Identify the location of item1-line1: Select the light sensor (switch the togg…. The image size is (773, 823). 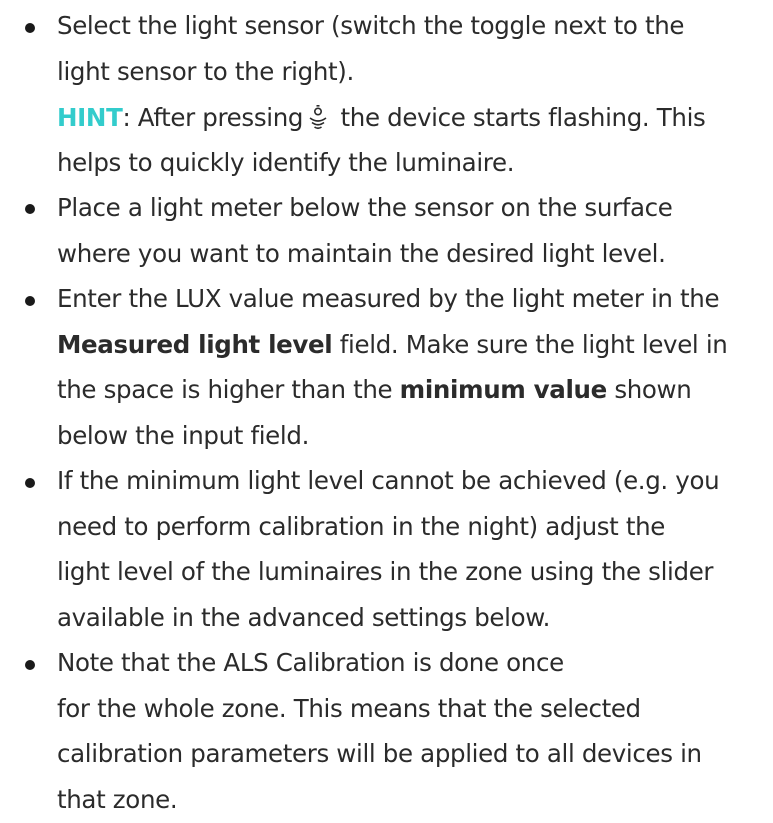
(371, 25).